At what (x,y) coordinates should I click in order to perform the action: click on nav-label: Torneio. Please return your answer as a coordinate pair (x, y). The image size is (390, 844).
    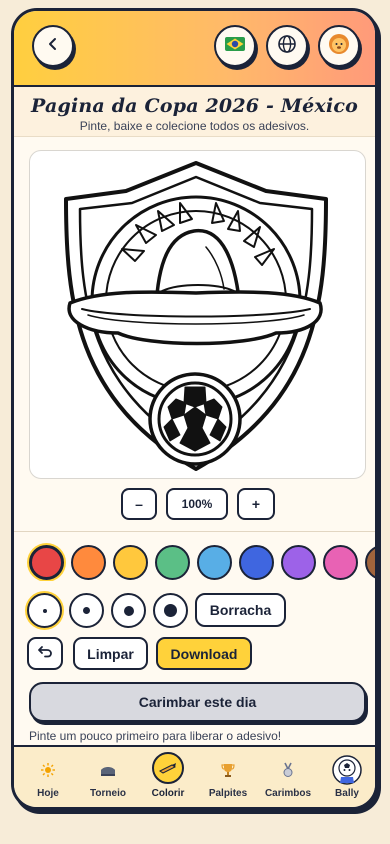
    Looking at the image, I should click on (108, 793).